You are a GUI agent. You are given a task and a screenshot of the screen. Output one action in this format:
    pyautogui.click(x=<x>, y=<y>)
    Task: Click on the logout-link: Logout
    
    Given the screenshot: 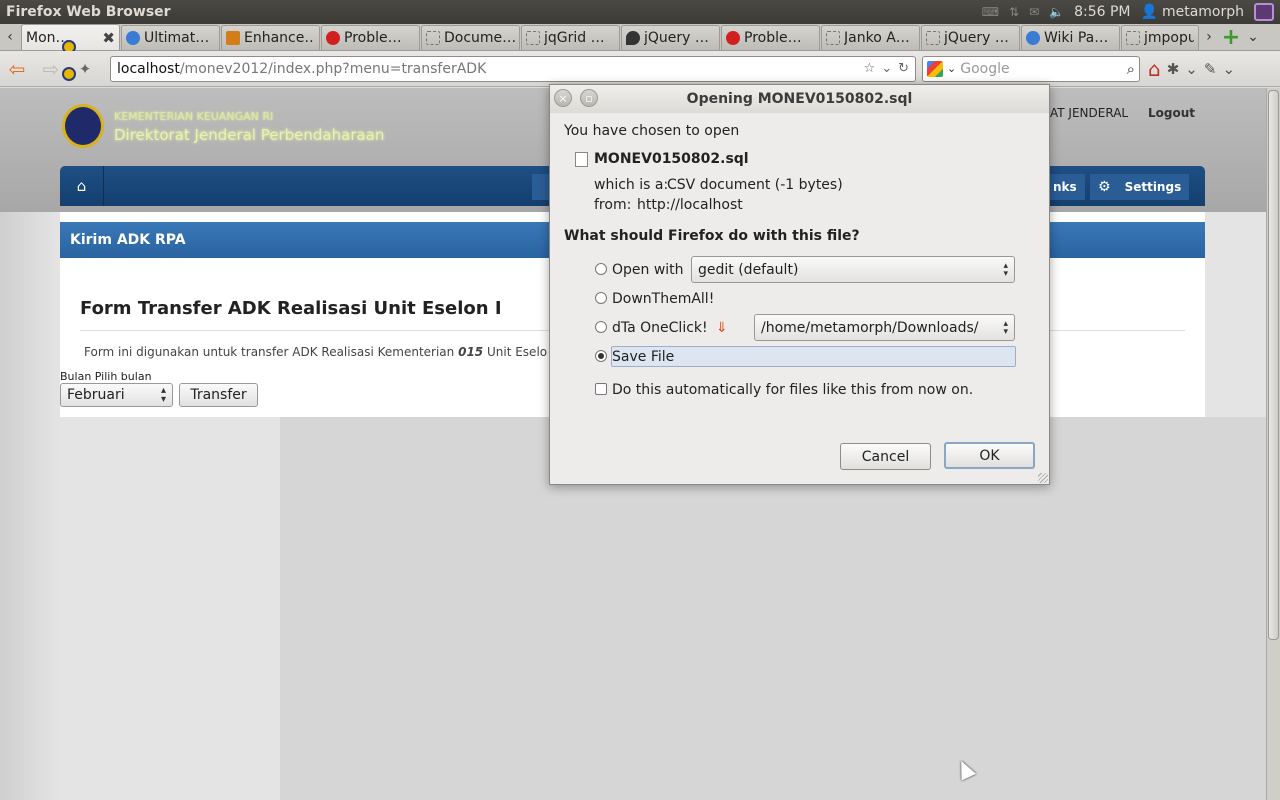 What is the action you would take?
    pyautogui.click(x=1171, y=113)
    